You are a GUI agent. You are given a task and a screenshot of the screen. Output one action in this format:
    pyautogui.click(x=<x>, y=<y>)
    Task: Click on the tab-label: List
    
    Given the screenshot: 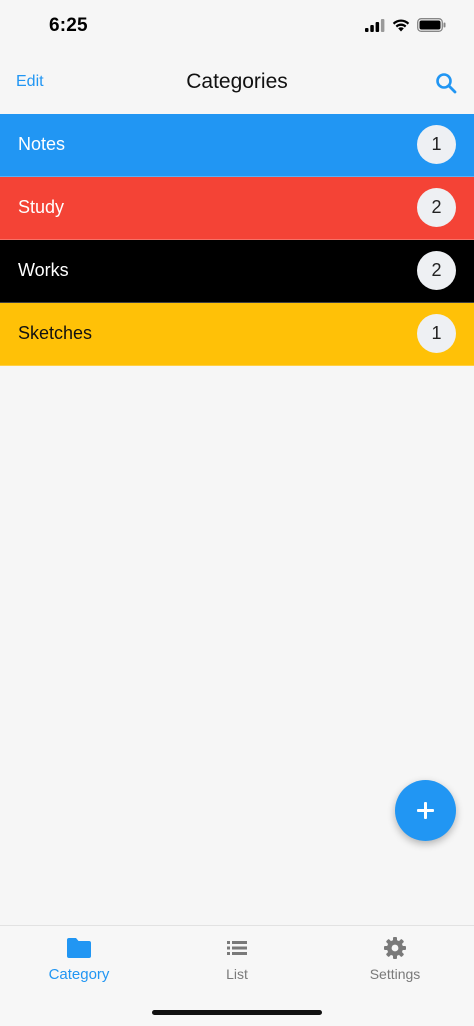 What is the action you would take?
    pyautogui.click(x=237, y=974)
    